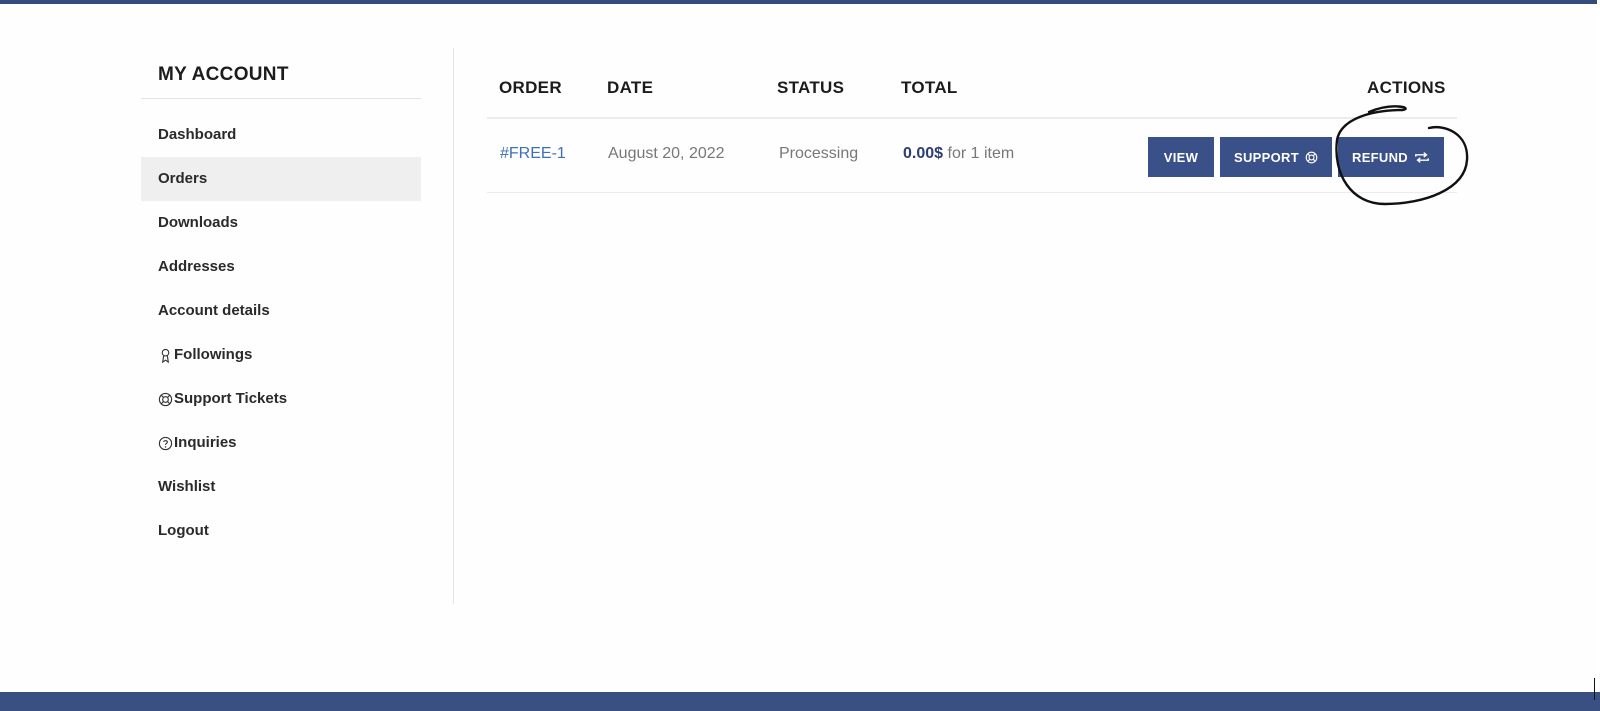  I want to click on col-header-actions: ACTIONS, so click(1406, 87).